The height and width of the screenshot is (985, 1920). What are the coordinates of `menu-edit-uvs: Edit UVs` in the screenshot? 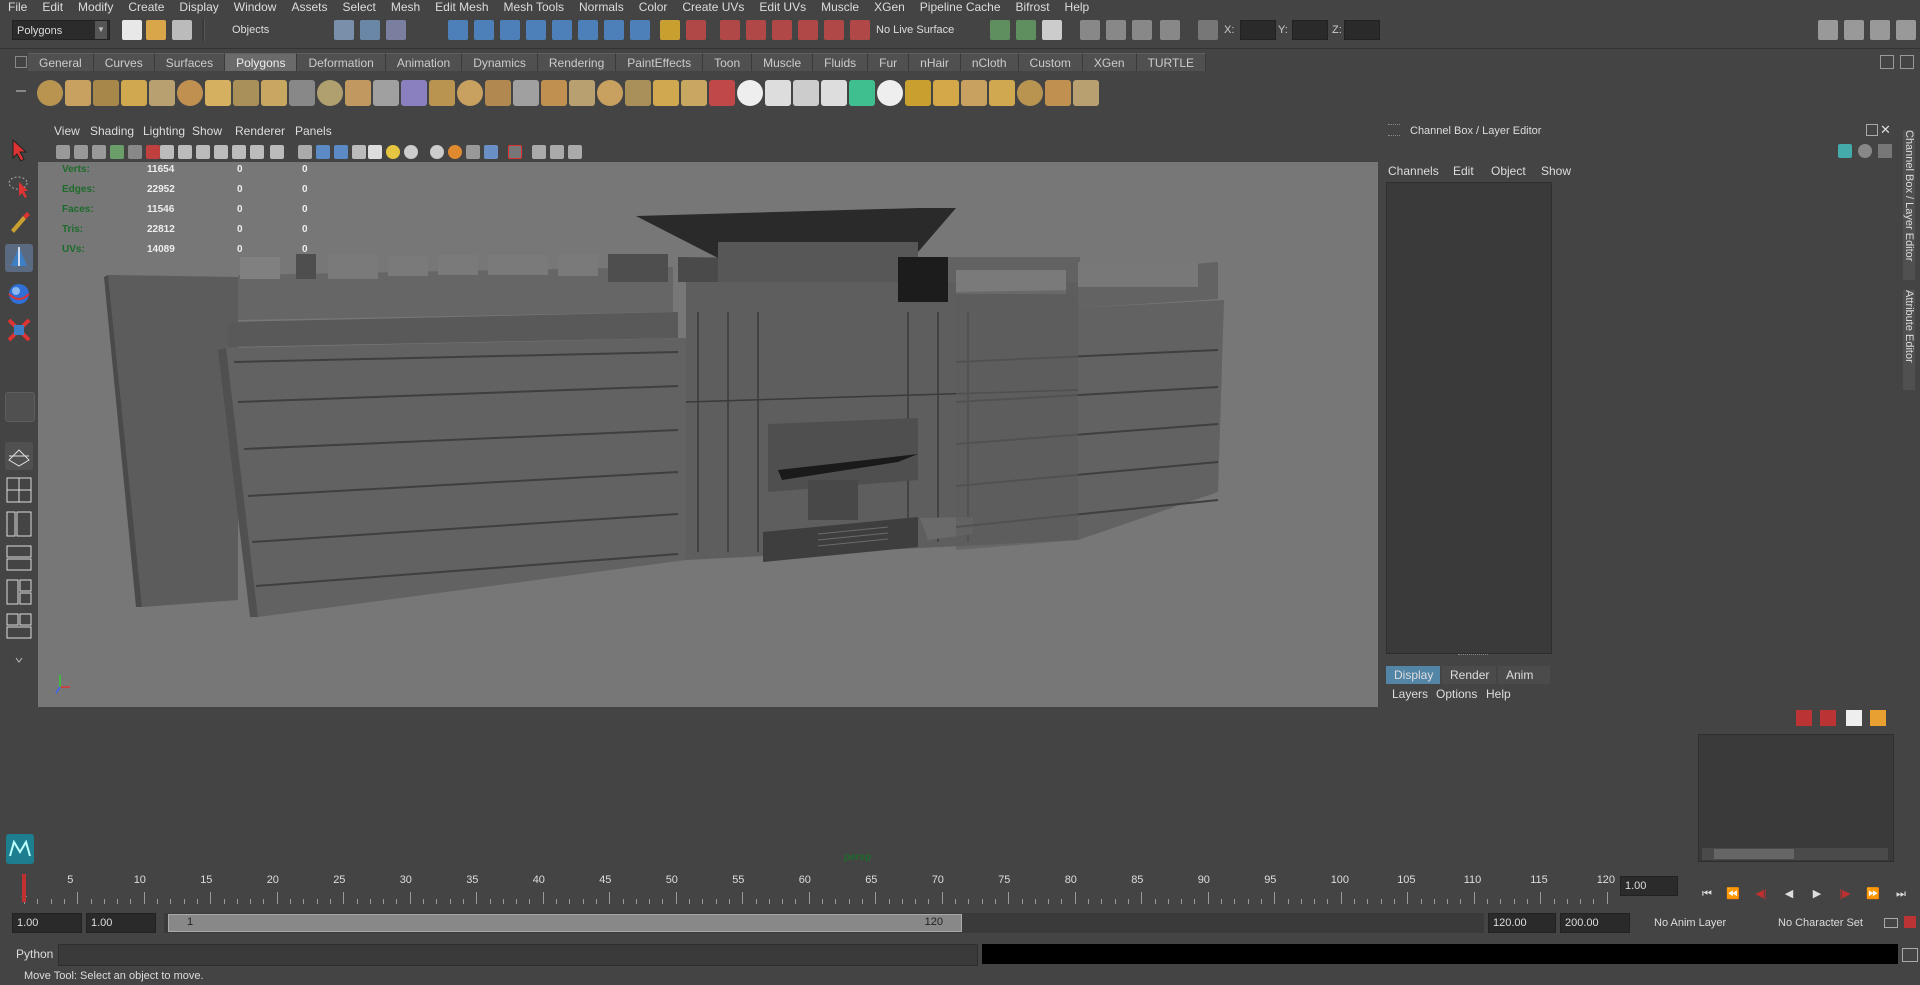 It's located at (782, 7).